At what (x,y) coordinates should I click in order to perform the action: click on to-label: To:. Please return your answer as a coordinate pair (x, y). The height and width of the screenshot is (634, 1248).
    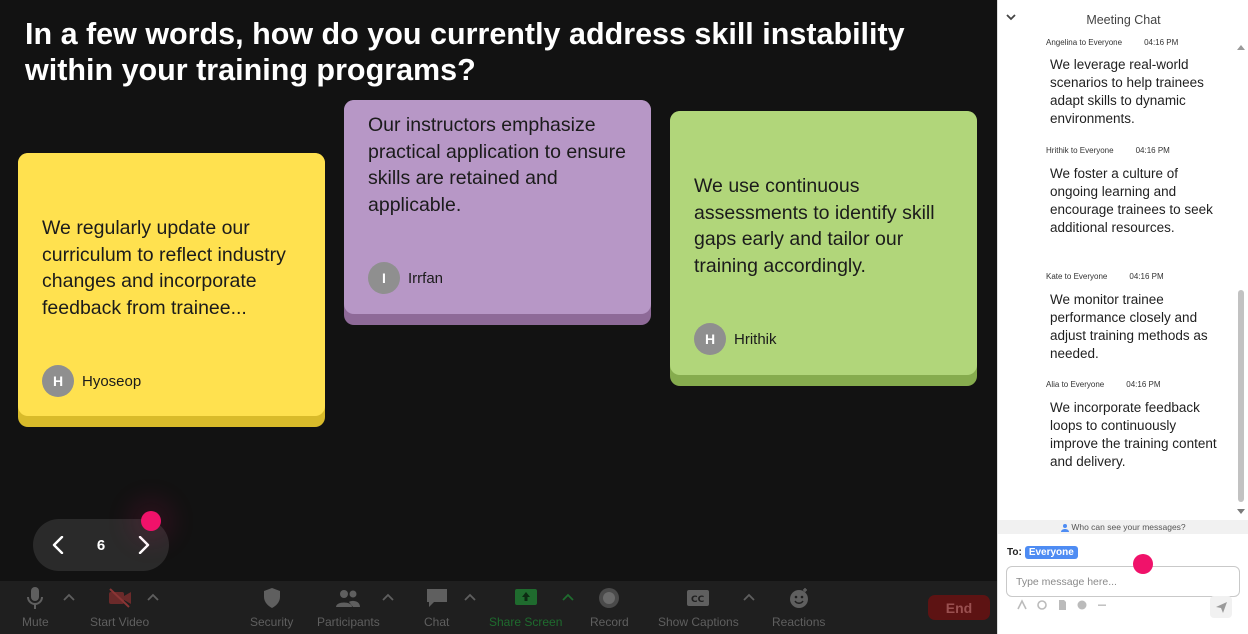
    Looking at the image, I should click on (1014, 552).